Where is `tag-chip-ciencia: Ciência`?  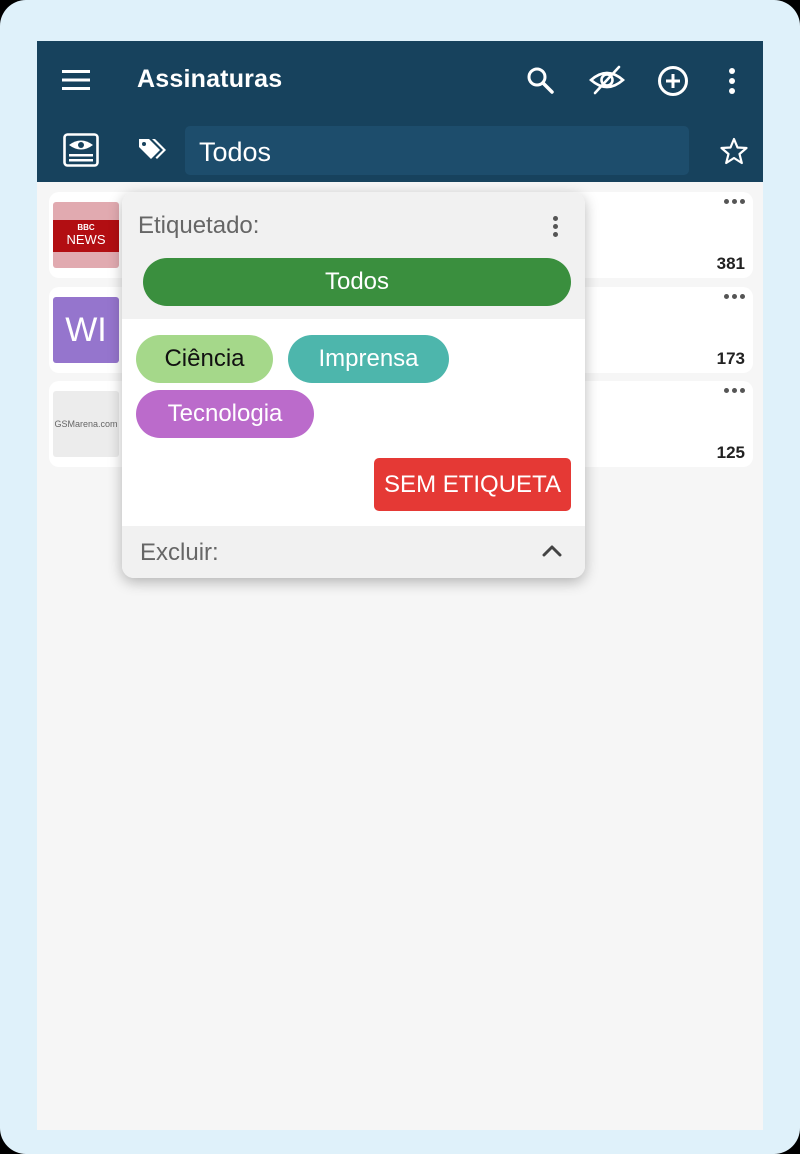
tag-chip-ciencia: Ciência is located at coordinates (204, 359).